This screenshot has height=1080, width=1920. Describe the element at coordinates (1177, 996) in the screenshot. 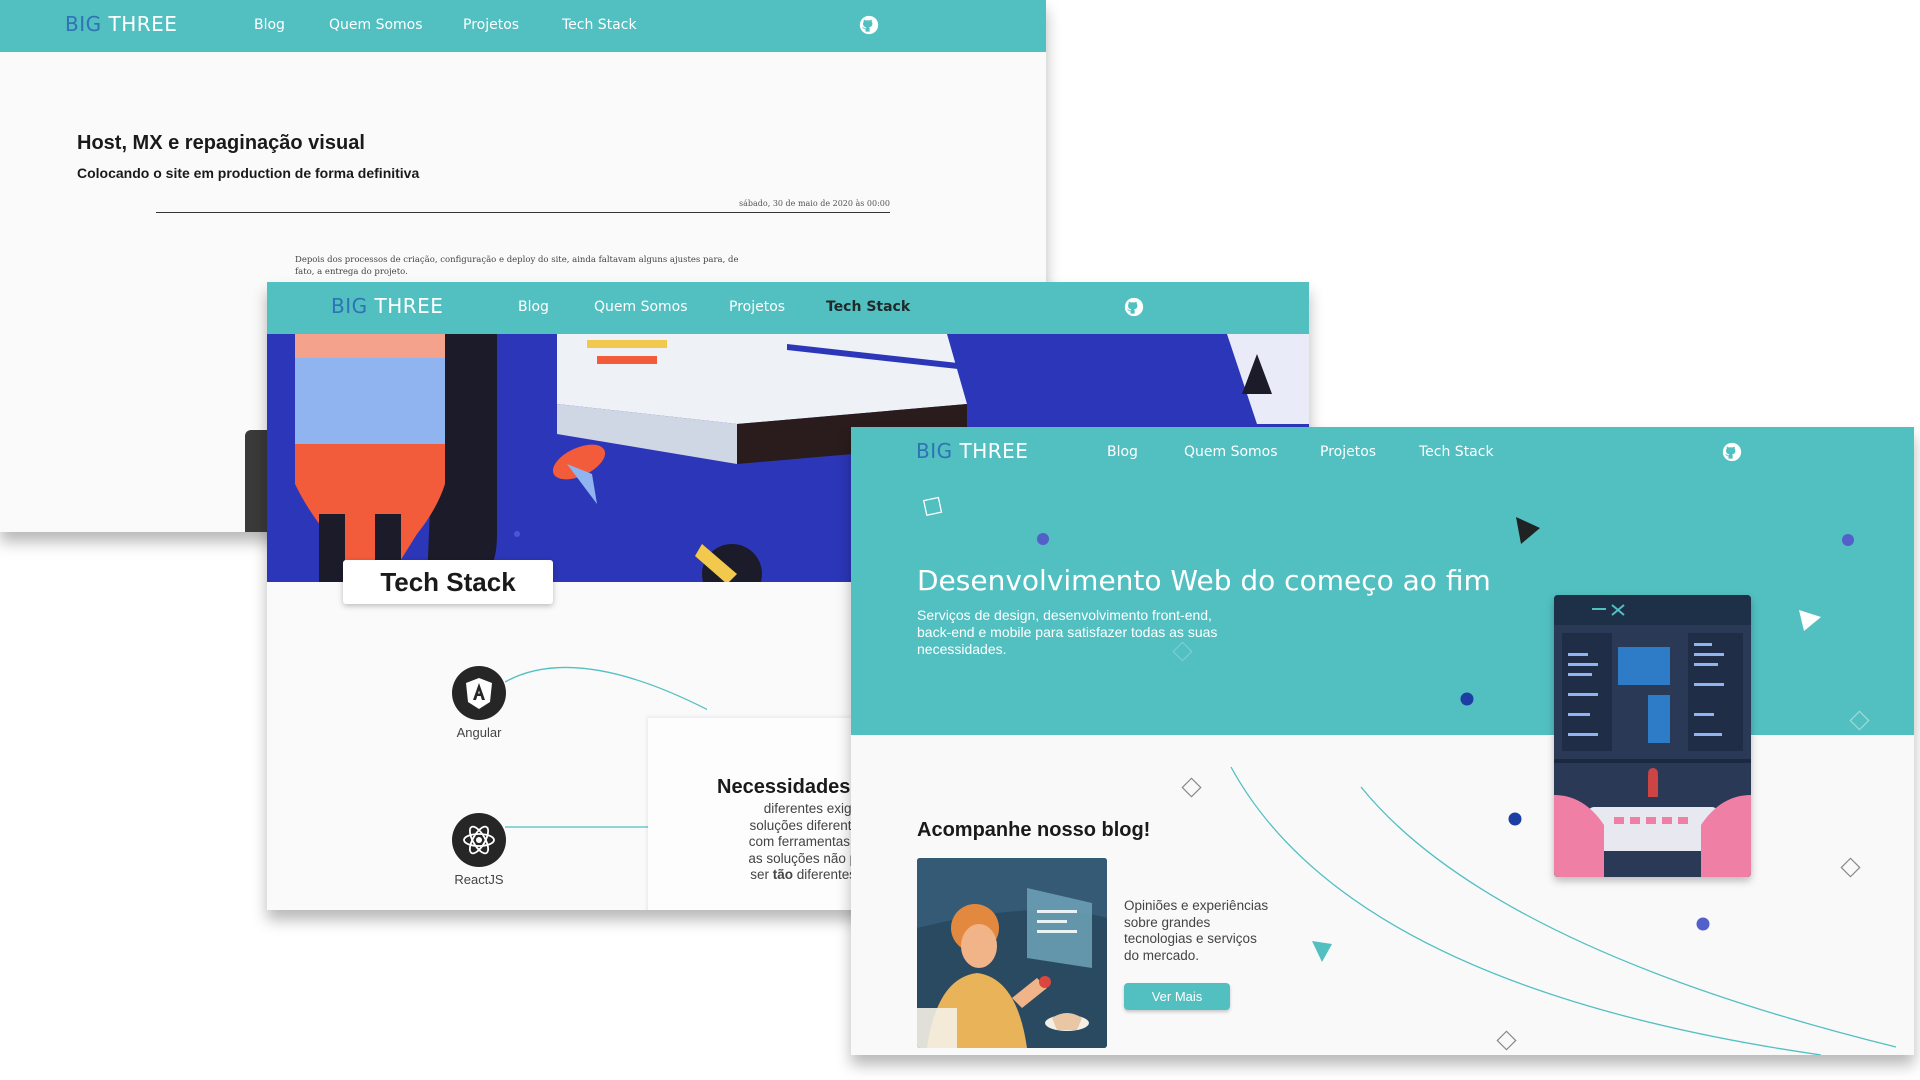

I see `see-more-button: Ver Mais` at that location.